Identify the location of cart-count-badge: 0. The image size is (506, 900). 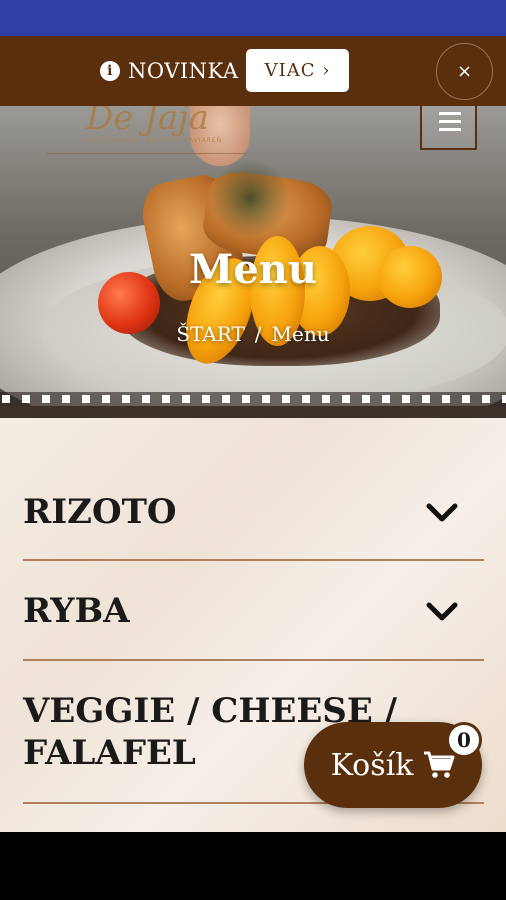
(464, 740).